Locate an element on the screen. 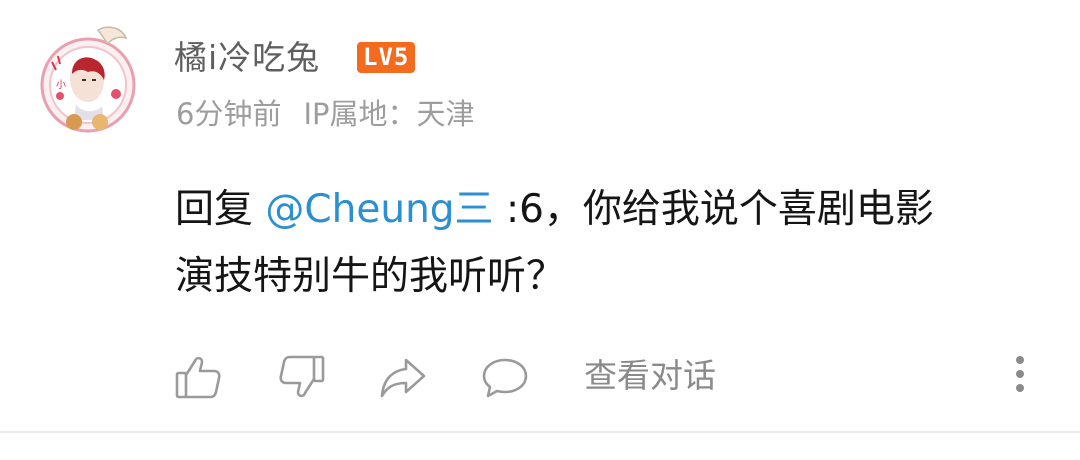  avatar: 小 is located at coordinates (88, 81).